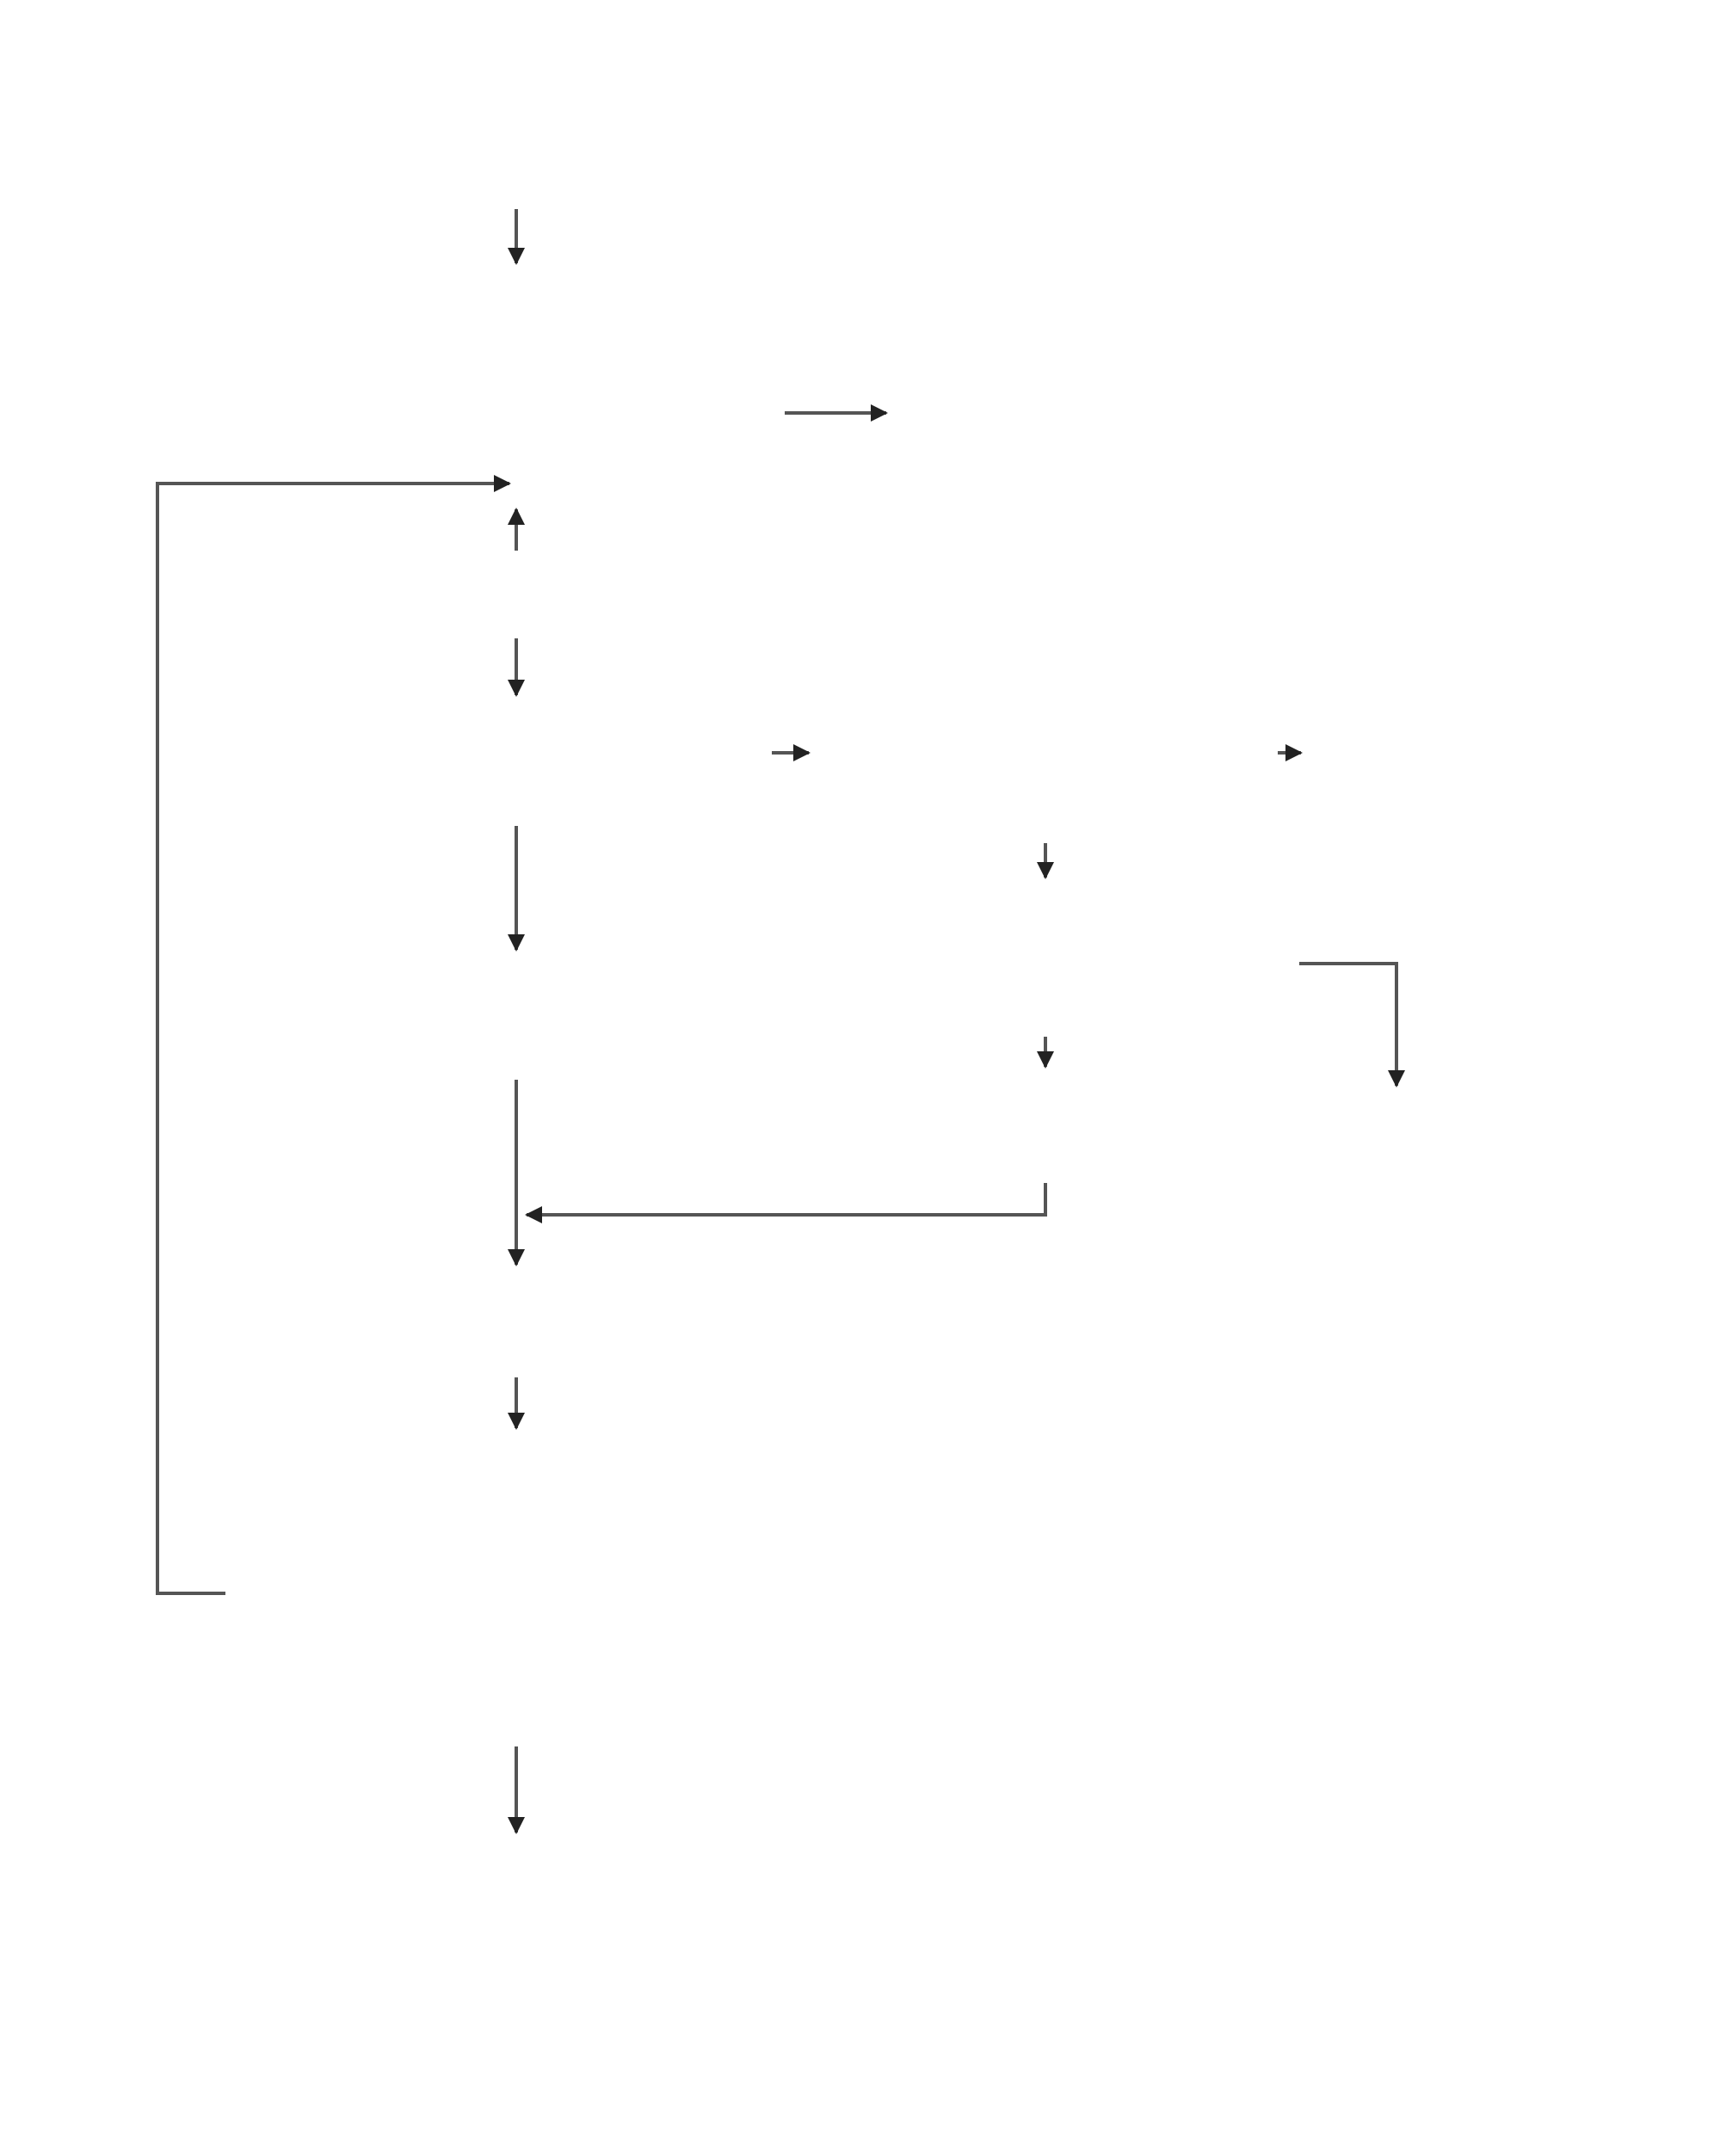  I want to click on arrow-next-branch-loop, so click(334, 1035).